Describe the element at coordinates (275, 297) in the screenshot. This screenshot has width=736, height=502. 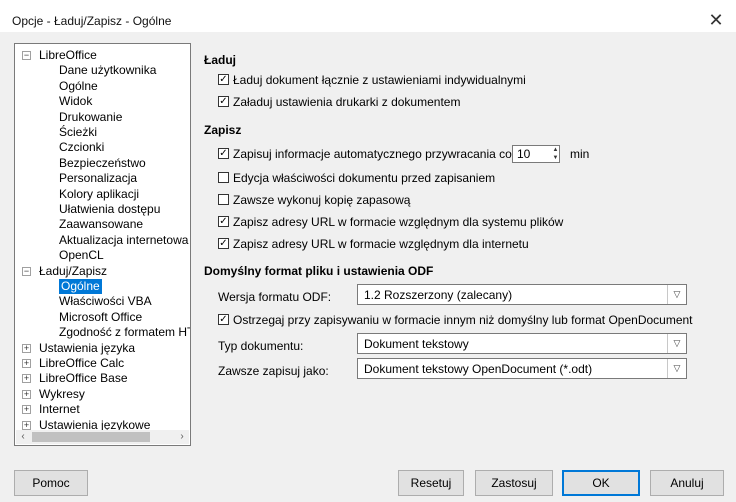
I see `odf-version-label: Wersja formatu ODF:` at that location.